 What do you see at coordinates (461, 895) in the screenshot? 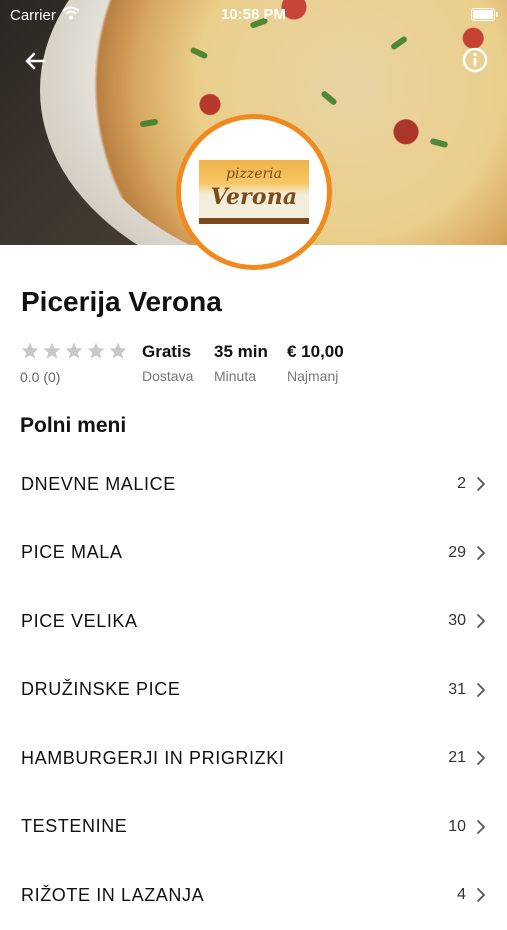
I see `menu-item-count: 4` at bounding box center [461, 895].